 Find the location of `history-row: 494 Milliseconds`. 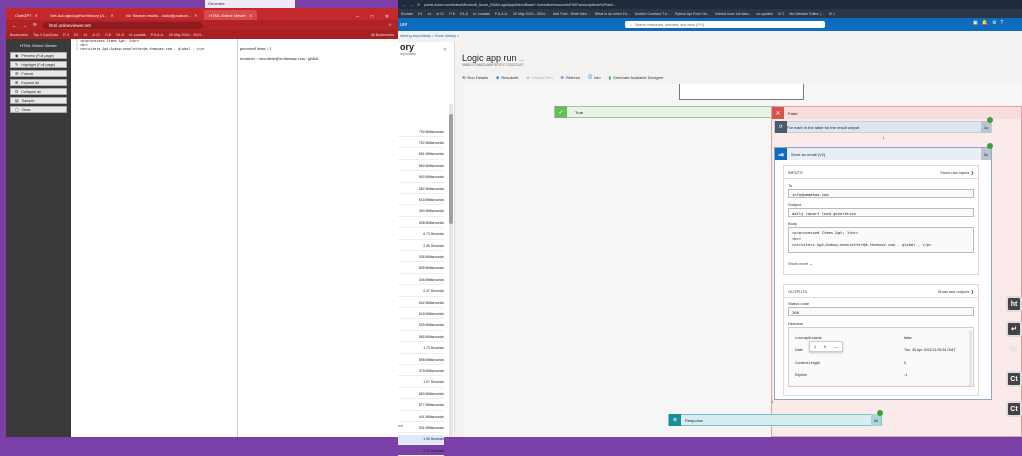

history-row: 494 Milliseconds is located at coordinates (421, 212).